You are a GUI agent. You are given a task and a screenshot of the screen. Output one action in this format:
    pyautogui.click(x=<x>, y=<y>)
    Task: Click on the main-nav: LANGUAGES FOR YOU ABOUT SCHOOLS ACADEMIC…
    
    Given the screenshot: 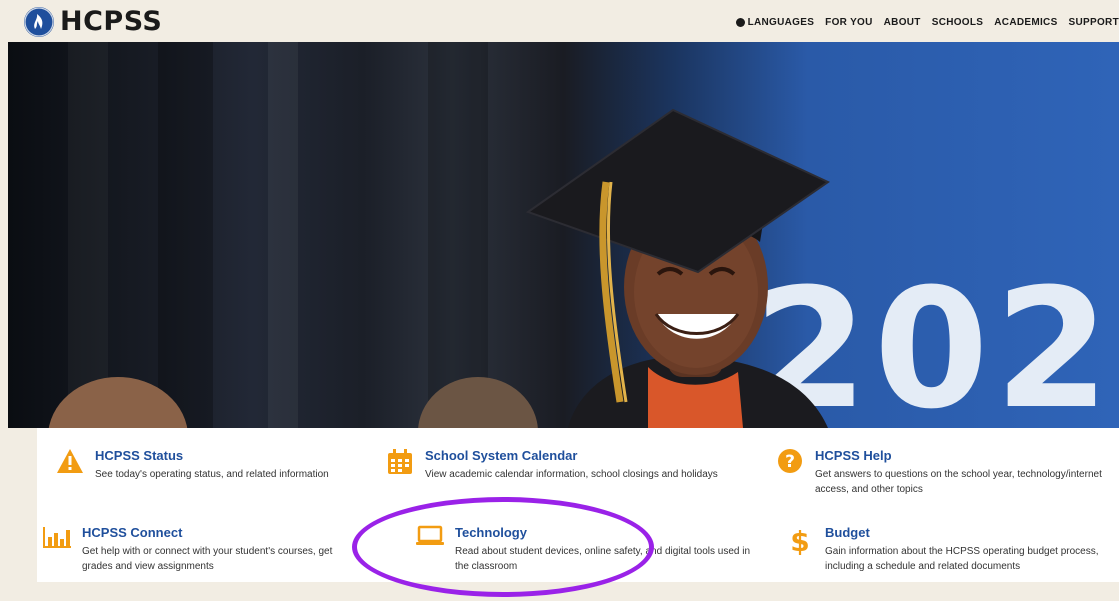 What is the action you would take?
    pyautogui.click(x=927, y=22)
    